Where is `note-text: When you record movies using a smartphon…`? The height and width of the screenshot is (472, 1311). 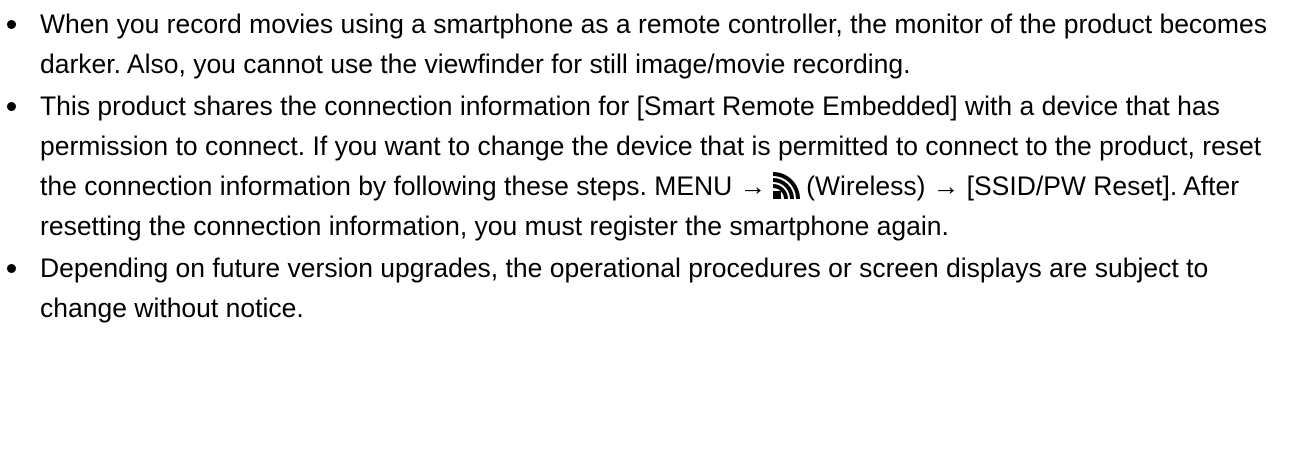 note-text: When you record movies using a smartphon… is located at coordinates (653, 44).